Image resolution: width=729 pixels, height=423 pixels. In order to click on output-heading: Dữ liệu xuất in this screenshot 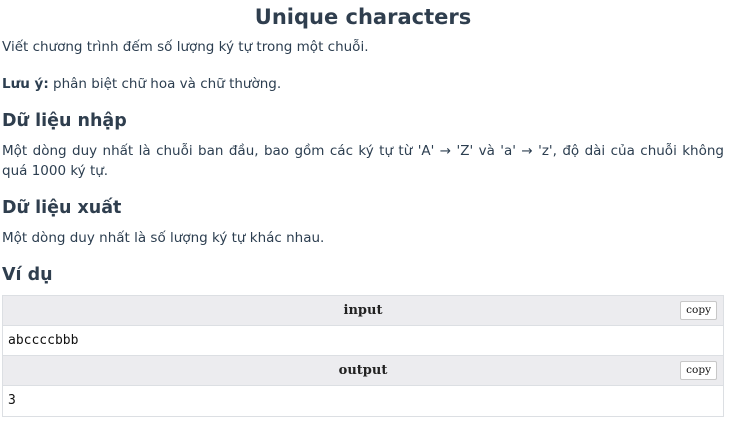, I will do `click(62, 208)`.